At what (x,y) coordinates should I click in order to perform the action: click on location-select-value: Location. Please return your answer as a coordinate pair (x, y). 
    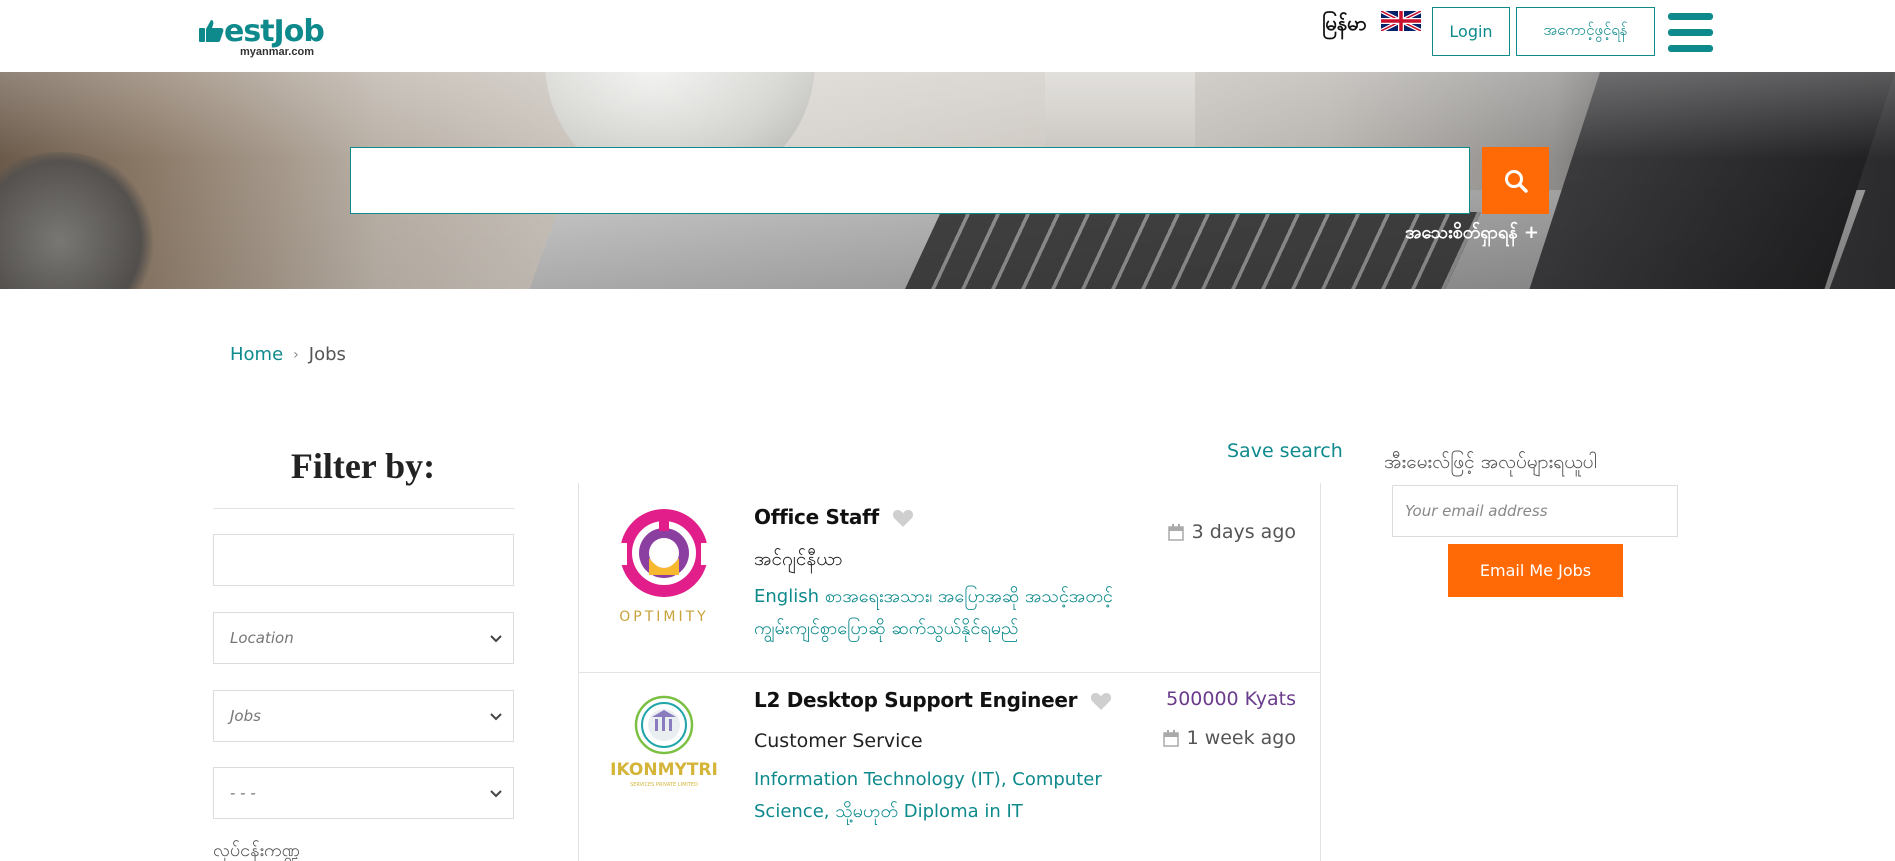
    Looking at the image, I should click on (262, 638).